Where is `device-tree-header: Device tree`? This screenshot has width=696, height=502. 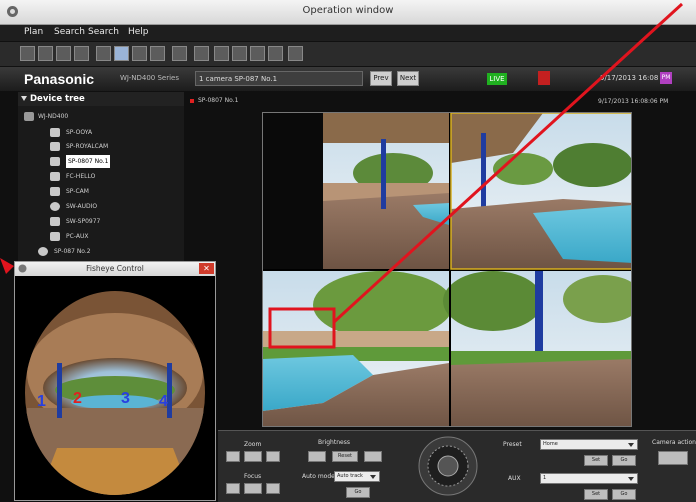
device-tree-header: Device tree is located at coordinates (101, 99).